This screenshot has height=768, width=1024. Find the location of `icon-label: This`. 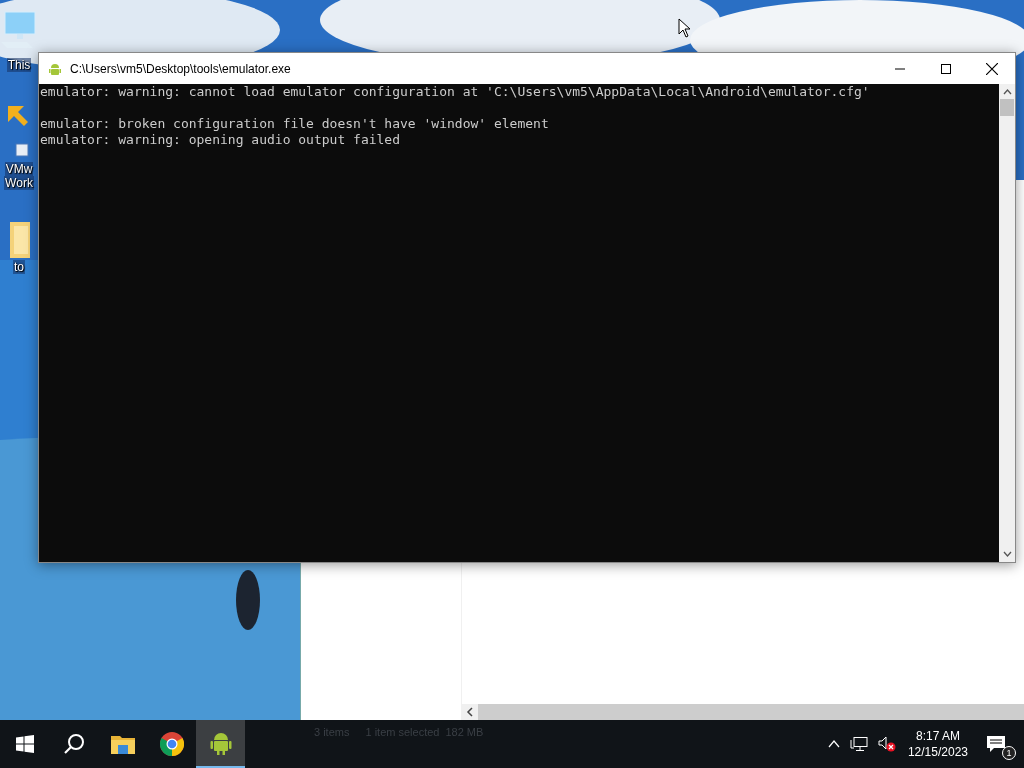

icon-label: This is located at coordinates (19, 65).